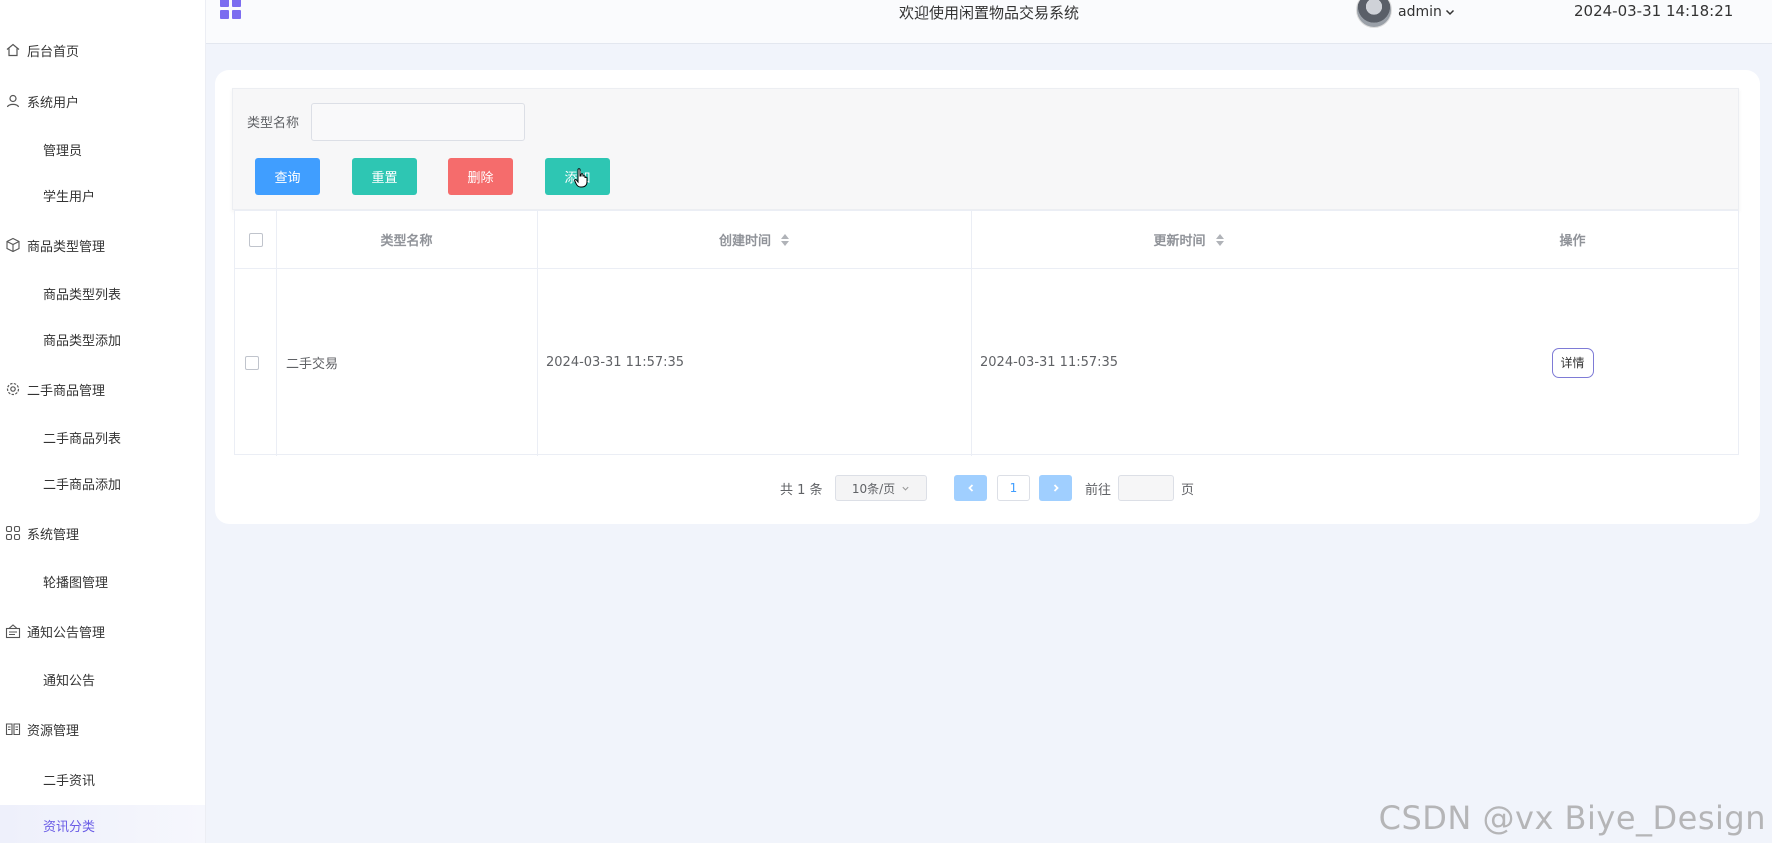 The image size is (1772, 843). What do you see at coordinates (53, 535) in the screenshot?
I see `sidebar-item-label: 系统管理` at bounding box center [53, 535].